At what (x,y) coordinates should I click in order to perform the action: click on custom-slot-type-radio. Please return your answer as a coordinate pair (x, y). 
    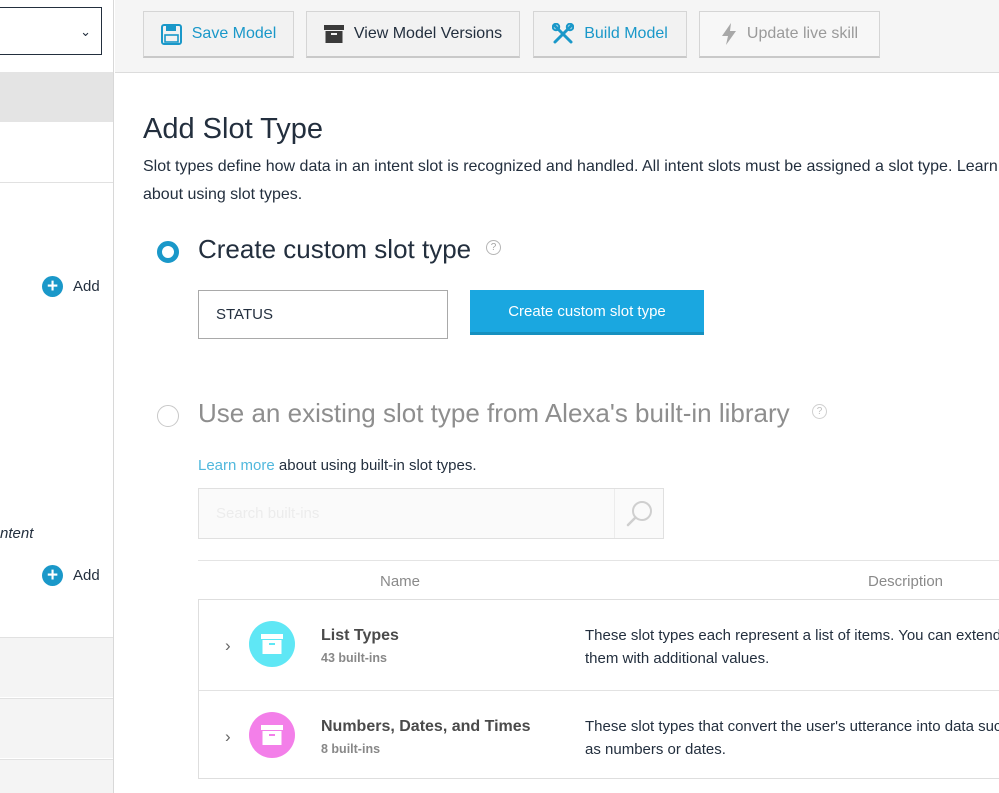
    Looking at the image, I should click on (168, 252).